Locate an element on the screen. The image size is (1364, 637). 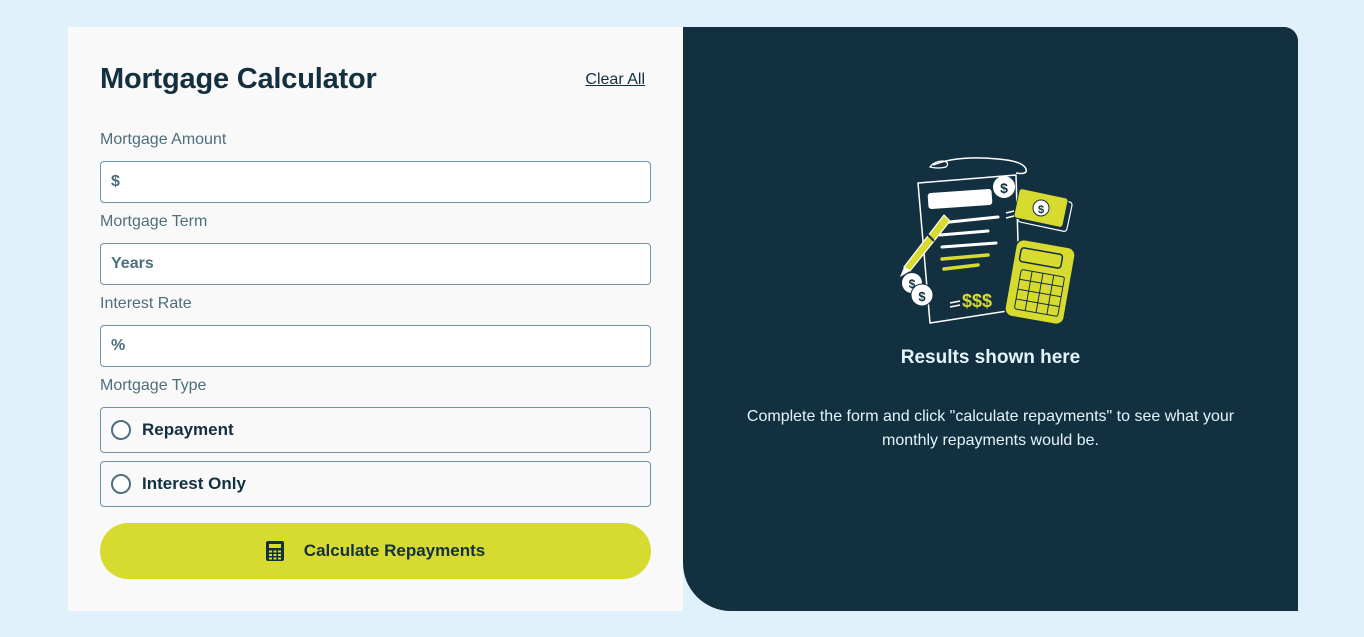
currency-prefix: $ is located at coordinates (115, 181).